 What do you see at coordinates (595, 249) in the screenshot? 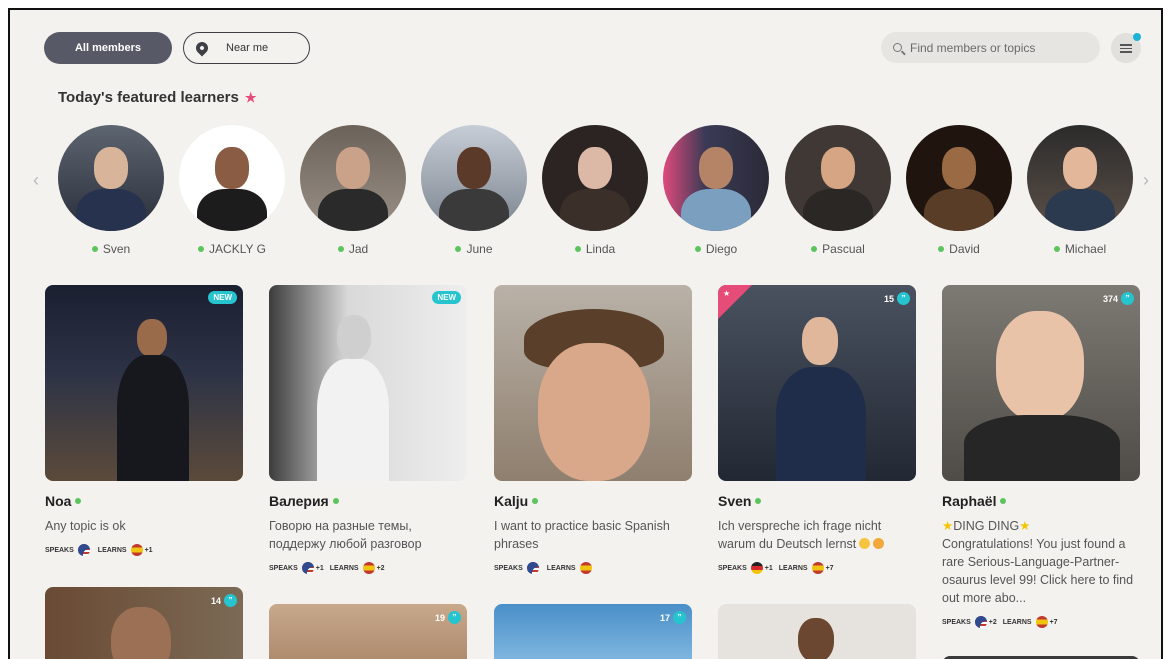
I see `featured-name: Linda` at bounding box center [595, 249].